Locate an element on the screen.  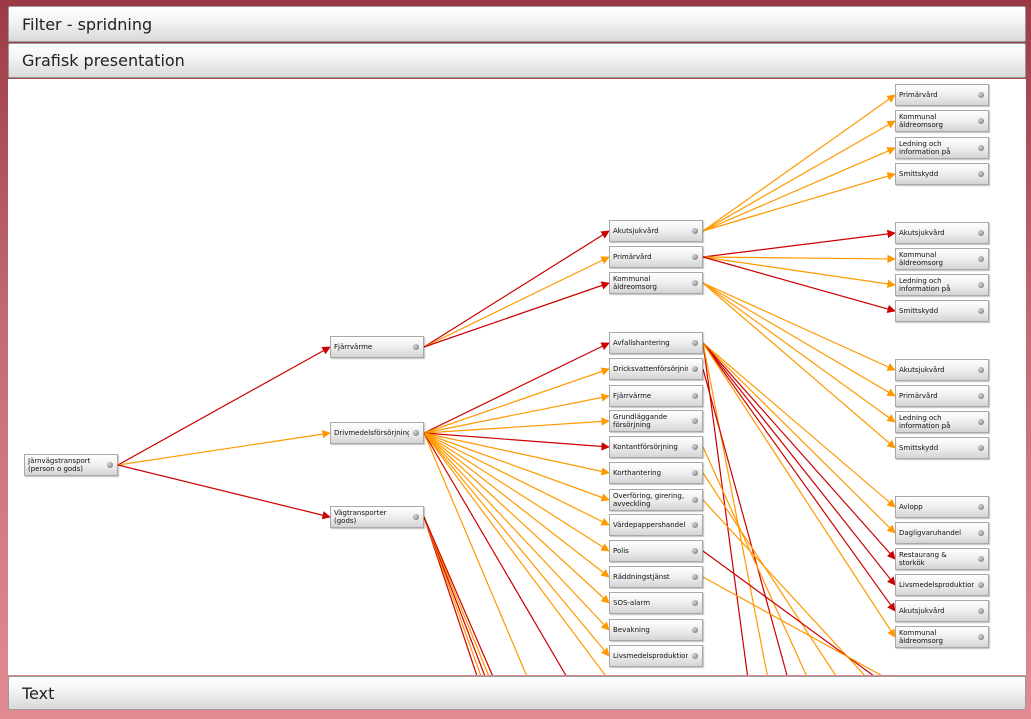
node-polis: Polis is located at coordinates (656, 551).